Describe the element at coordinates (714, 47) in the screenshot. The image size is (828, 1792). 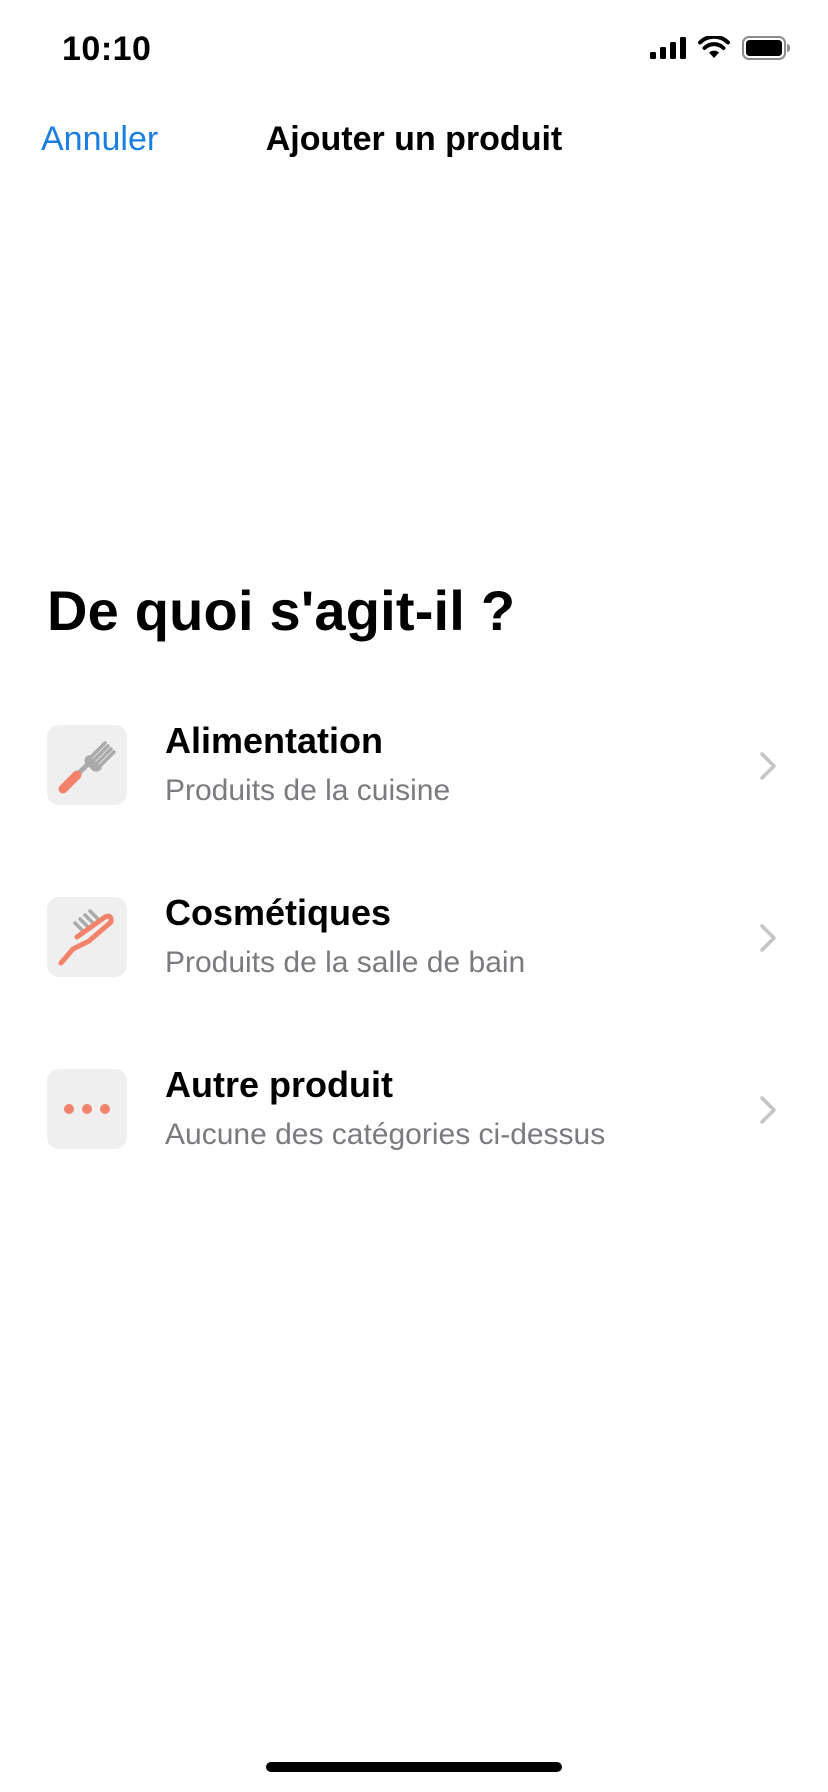
I see `wifi-icon` at that location.